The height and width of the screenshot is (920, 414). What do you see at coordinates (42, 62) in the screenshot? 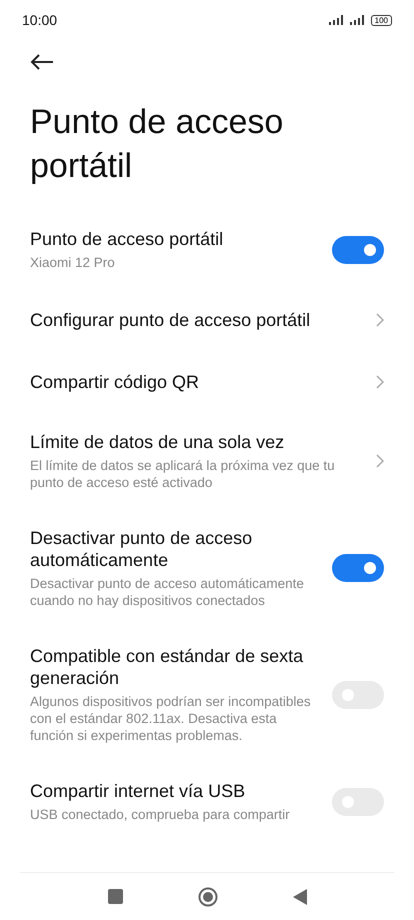
I see `back-icon` at bounding box center [42, 62].